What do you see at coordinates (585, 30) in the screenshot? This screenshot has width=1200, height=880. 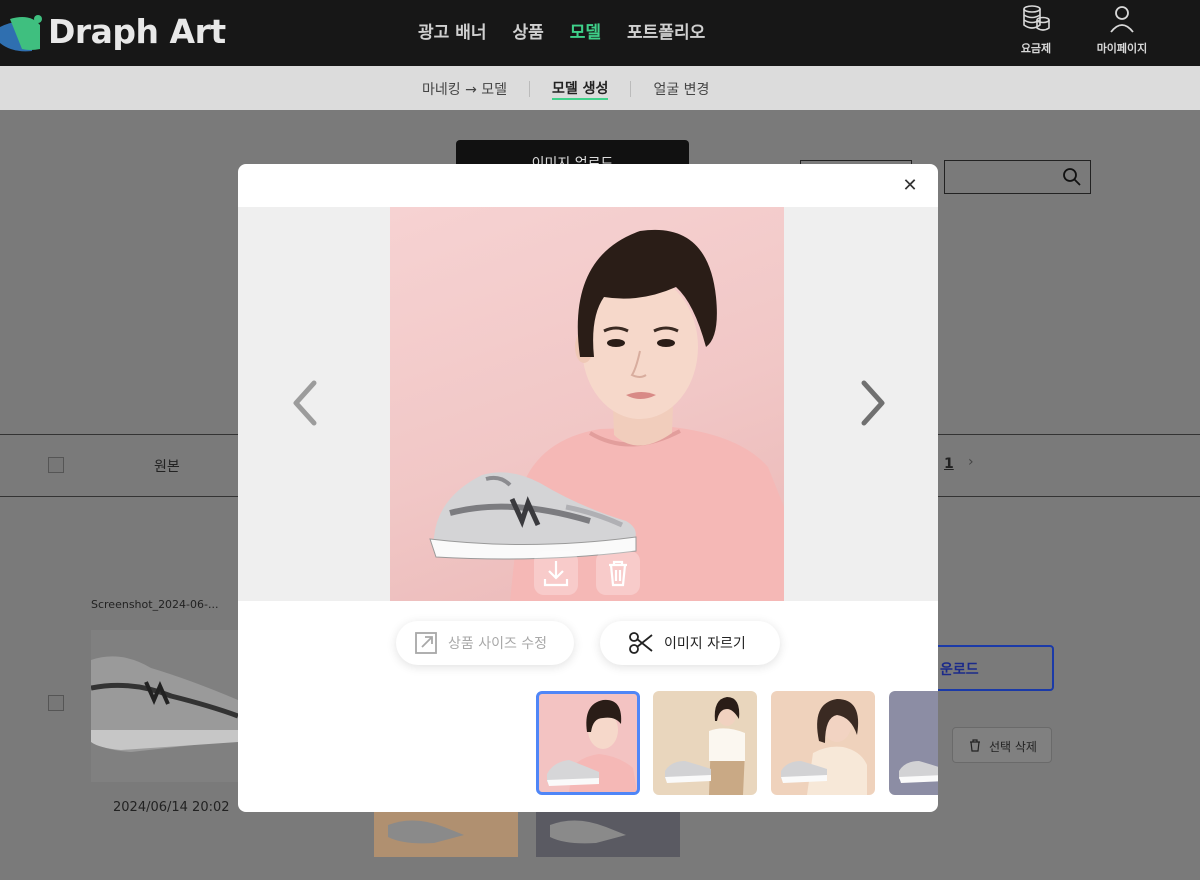 I see `nav-item-model: 모델` at bounding box center [585, 30].